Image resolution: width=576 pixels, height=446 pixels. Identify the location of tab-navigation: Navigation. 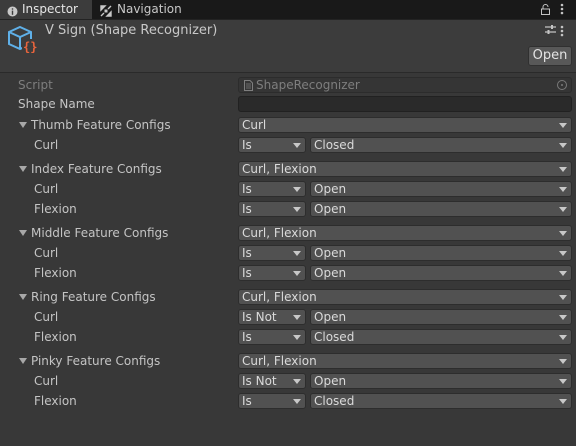
(143, 9).